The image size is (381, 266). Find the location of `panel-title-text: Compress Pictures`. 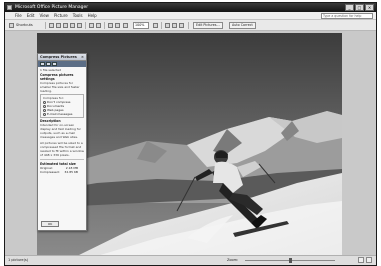

panel-title-text: Compress Pictures is located at coordinates (58, 57).